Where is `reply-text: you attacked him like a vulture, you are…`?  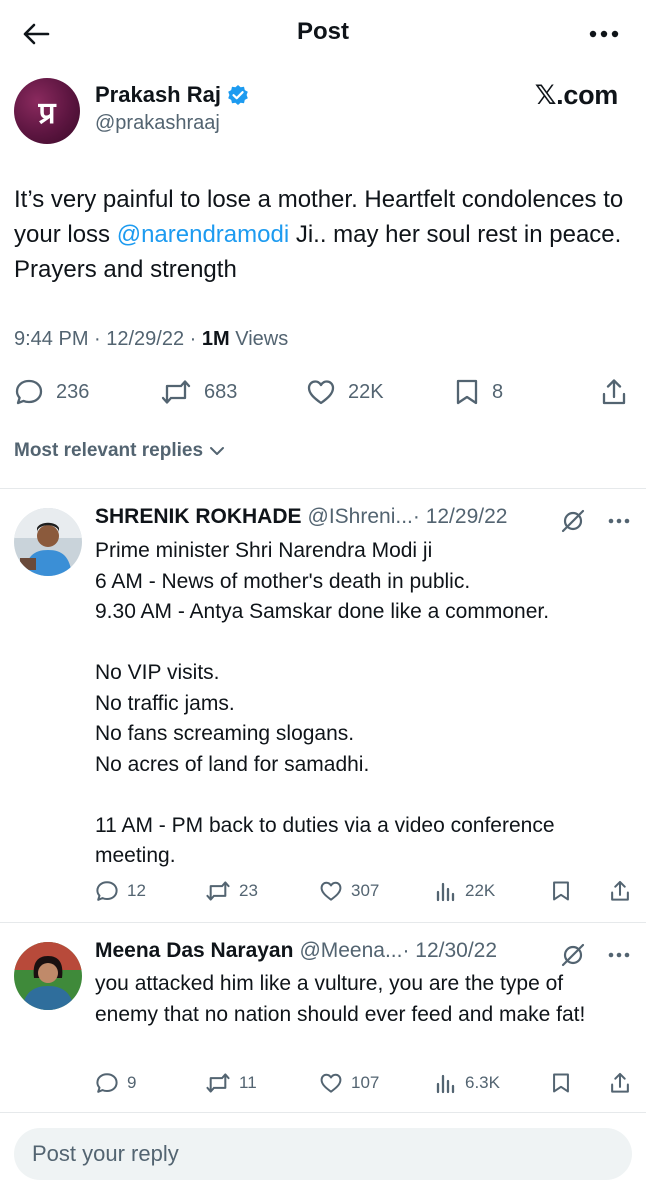 reply-text: you attacked him like a vulture, you are… is located at coordinates (340, 999).